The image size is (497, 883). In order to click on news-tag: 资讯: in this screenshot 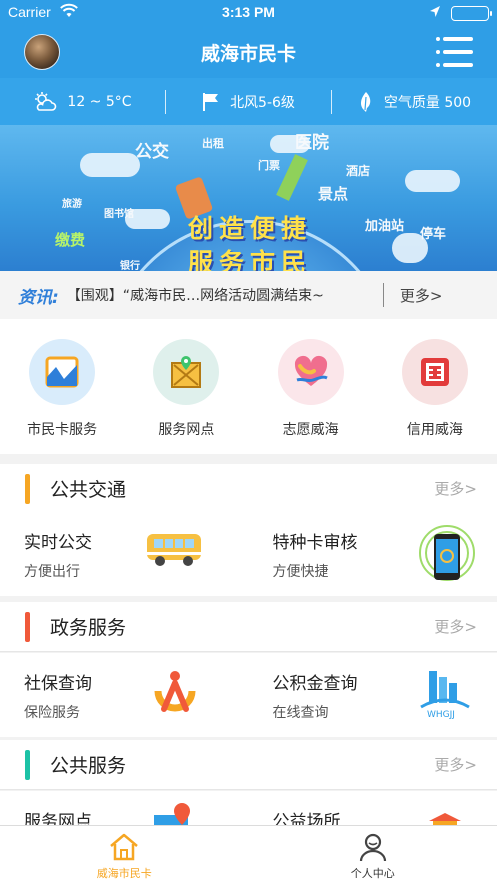, I will do `click(38, 297)`.